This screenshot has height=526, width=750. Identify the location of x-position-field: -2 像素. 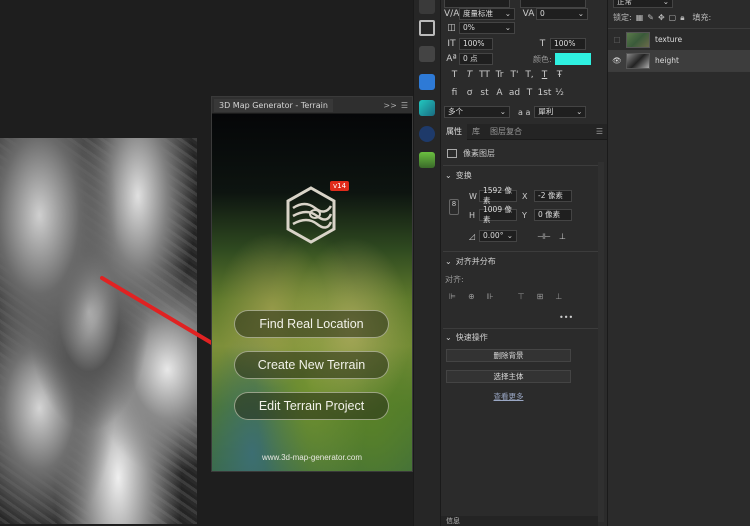
(553, 196).